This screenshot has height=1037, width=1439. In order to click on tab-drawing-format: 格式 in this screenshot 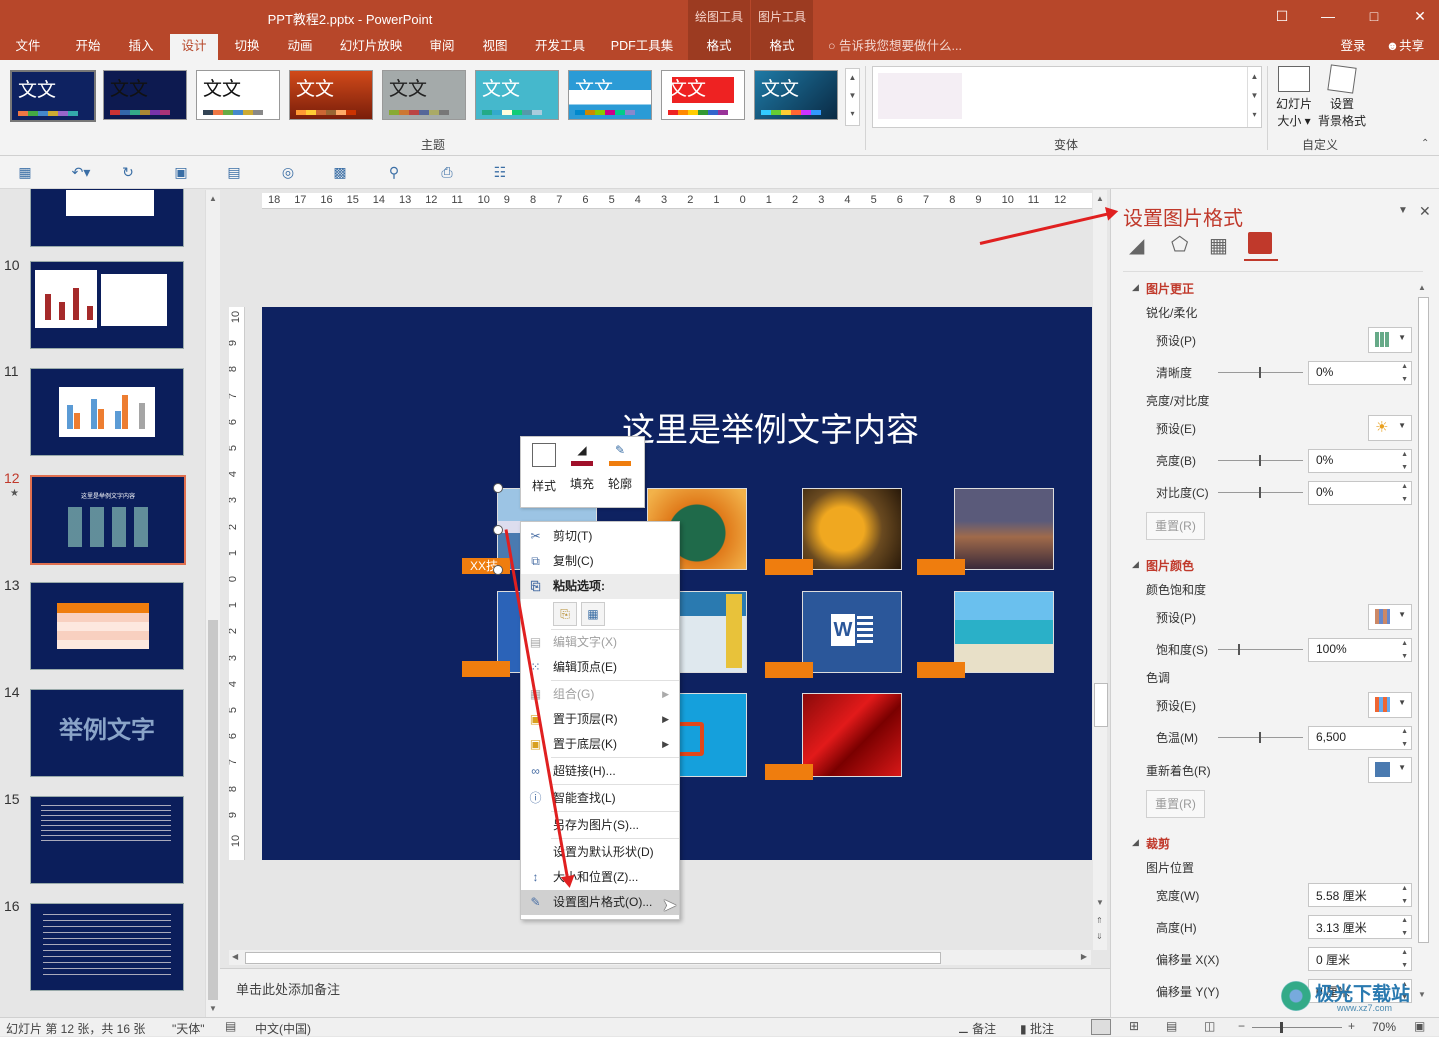, I will do `click(719, 47)`.